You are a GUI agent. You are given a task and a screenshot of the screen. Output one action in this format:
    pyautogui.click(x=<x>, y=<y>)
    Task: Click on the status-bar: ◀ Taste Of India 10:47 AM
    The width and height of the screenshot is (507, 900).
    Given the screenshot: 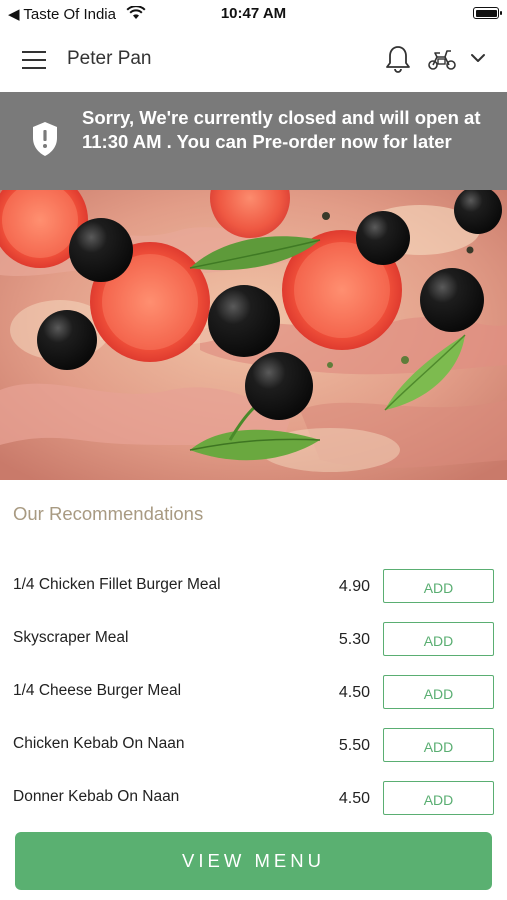 What is the action you would take?
    pyautogui.click(x=253, y=14)
    